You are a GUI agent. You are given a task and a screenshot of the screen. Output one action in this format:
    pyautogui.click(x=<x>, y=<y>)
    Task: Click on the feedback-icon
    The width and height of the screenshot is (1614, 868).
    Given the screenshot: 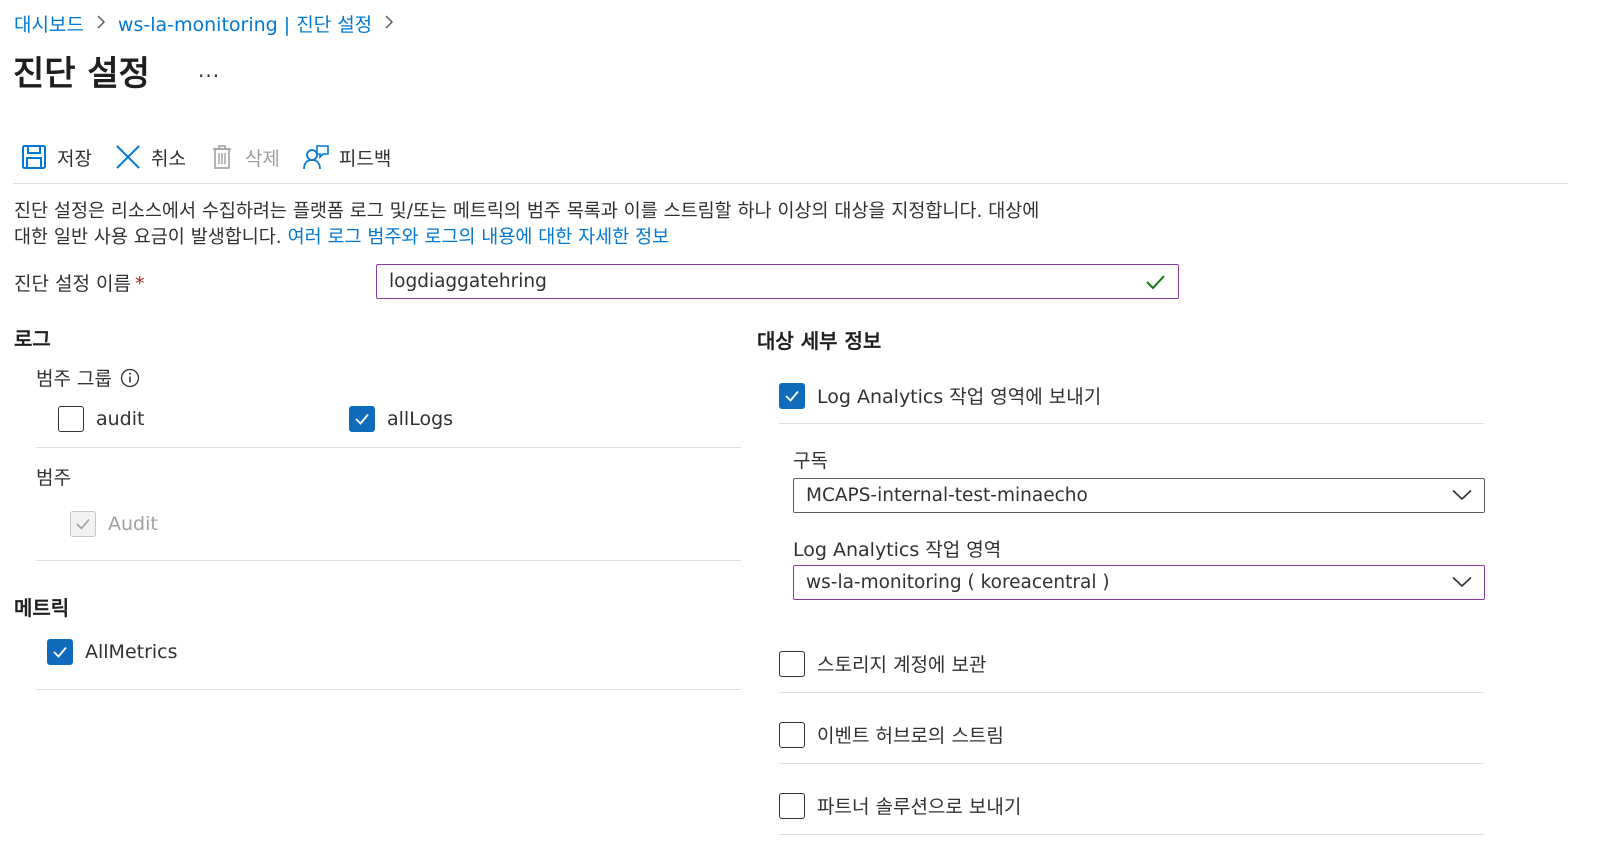 What is the action you would take?
    pyautogui.click(x=316, y=157)
    